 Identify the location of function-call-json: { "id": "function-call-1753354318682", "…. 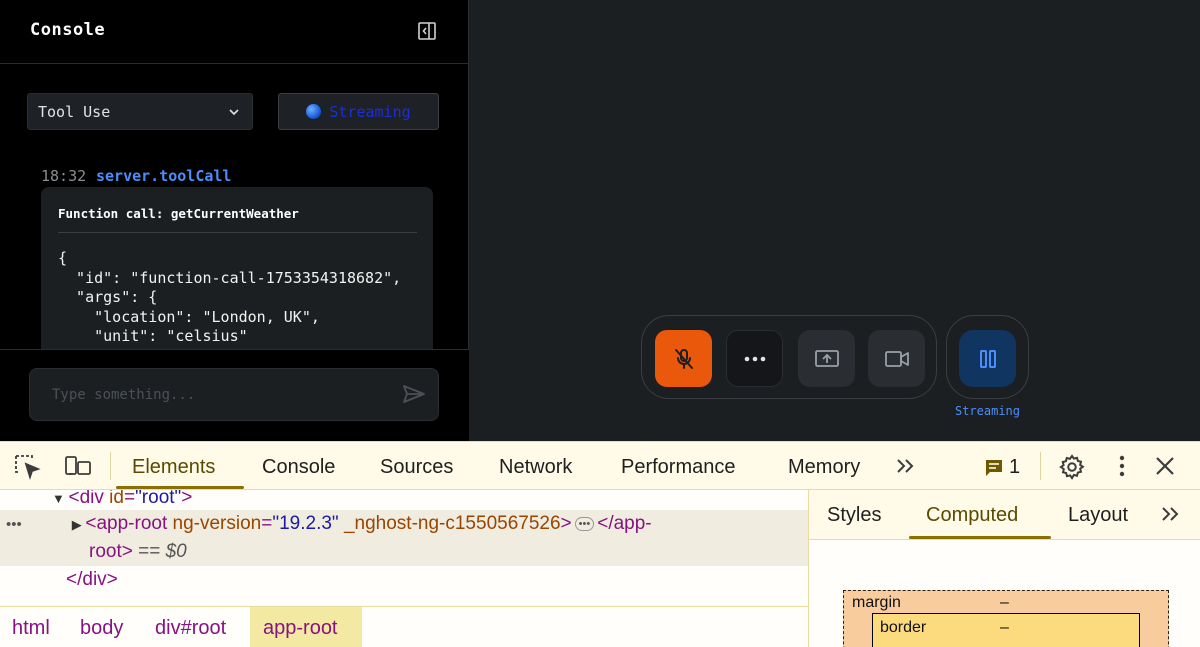
(230, 299).